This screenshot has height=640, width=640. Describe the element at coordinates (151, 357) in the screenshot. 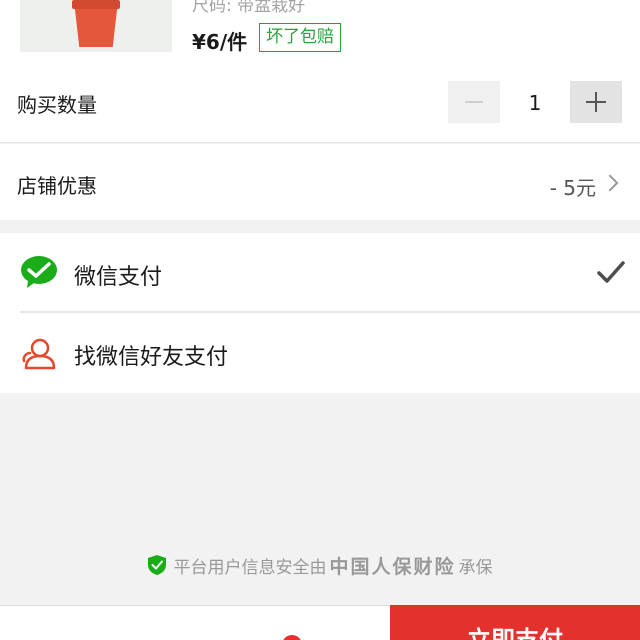

I see `payment-label-friend: 找微信好友支付` at that location.